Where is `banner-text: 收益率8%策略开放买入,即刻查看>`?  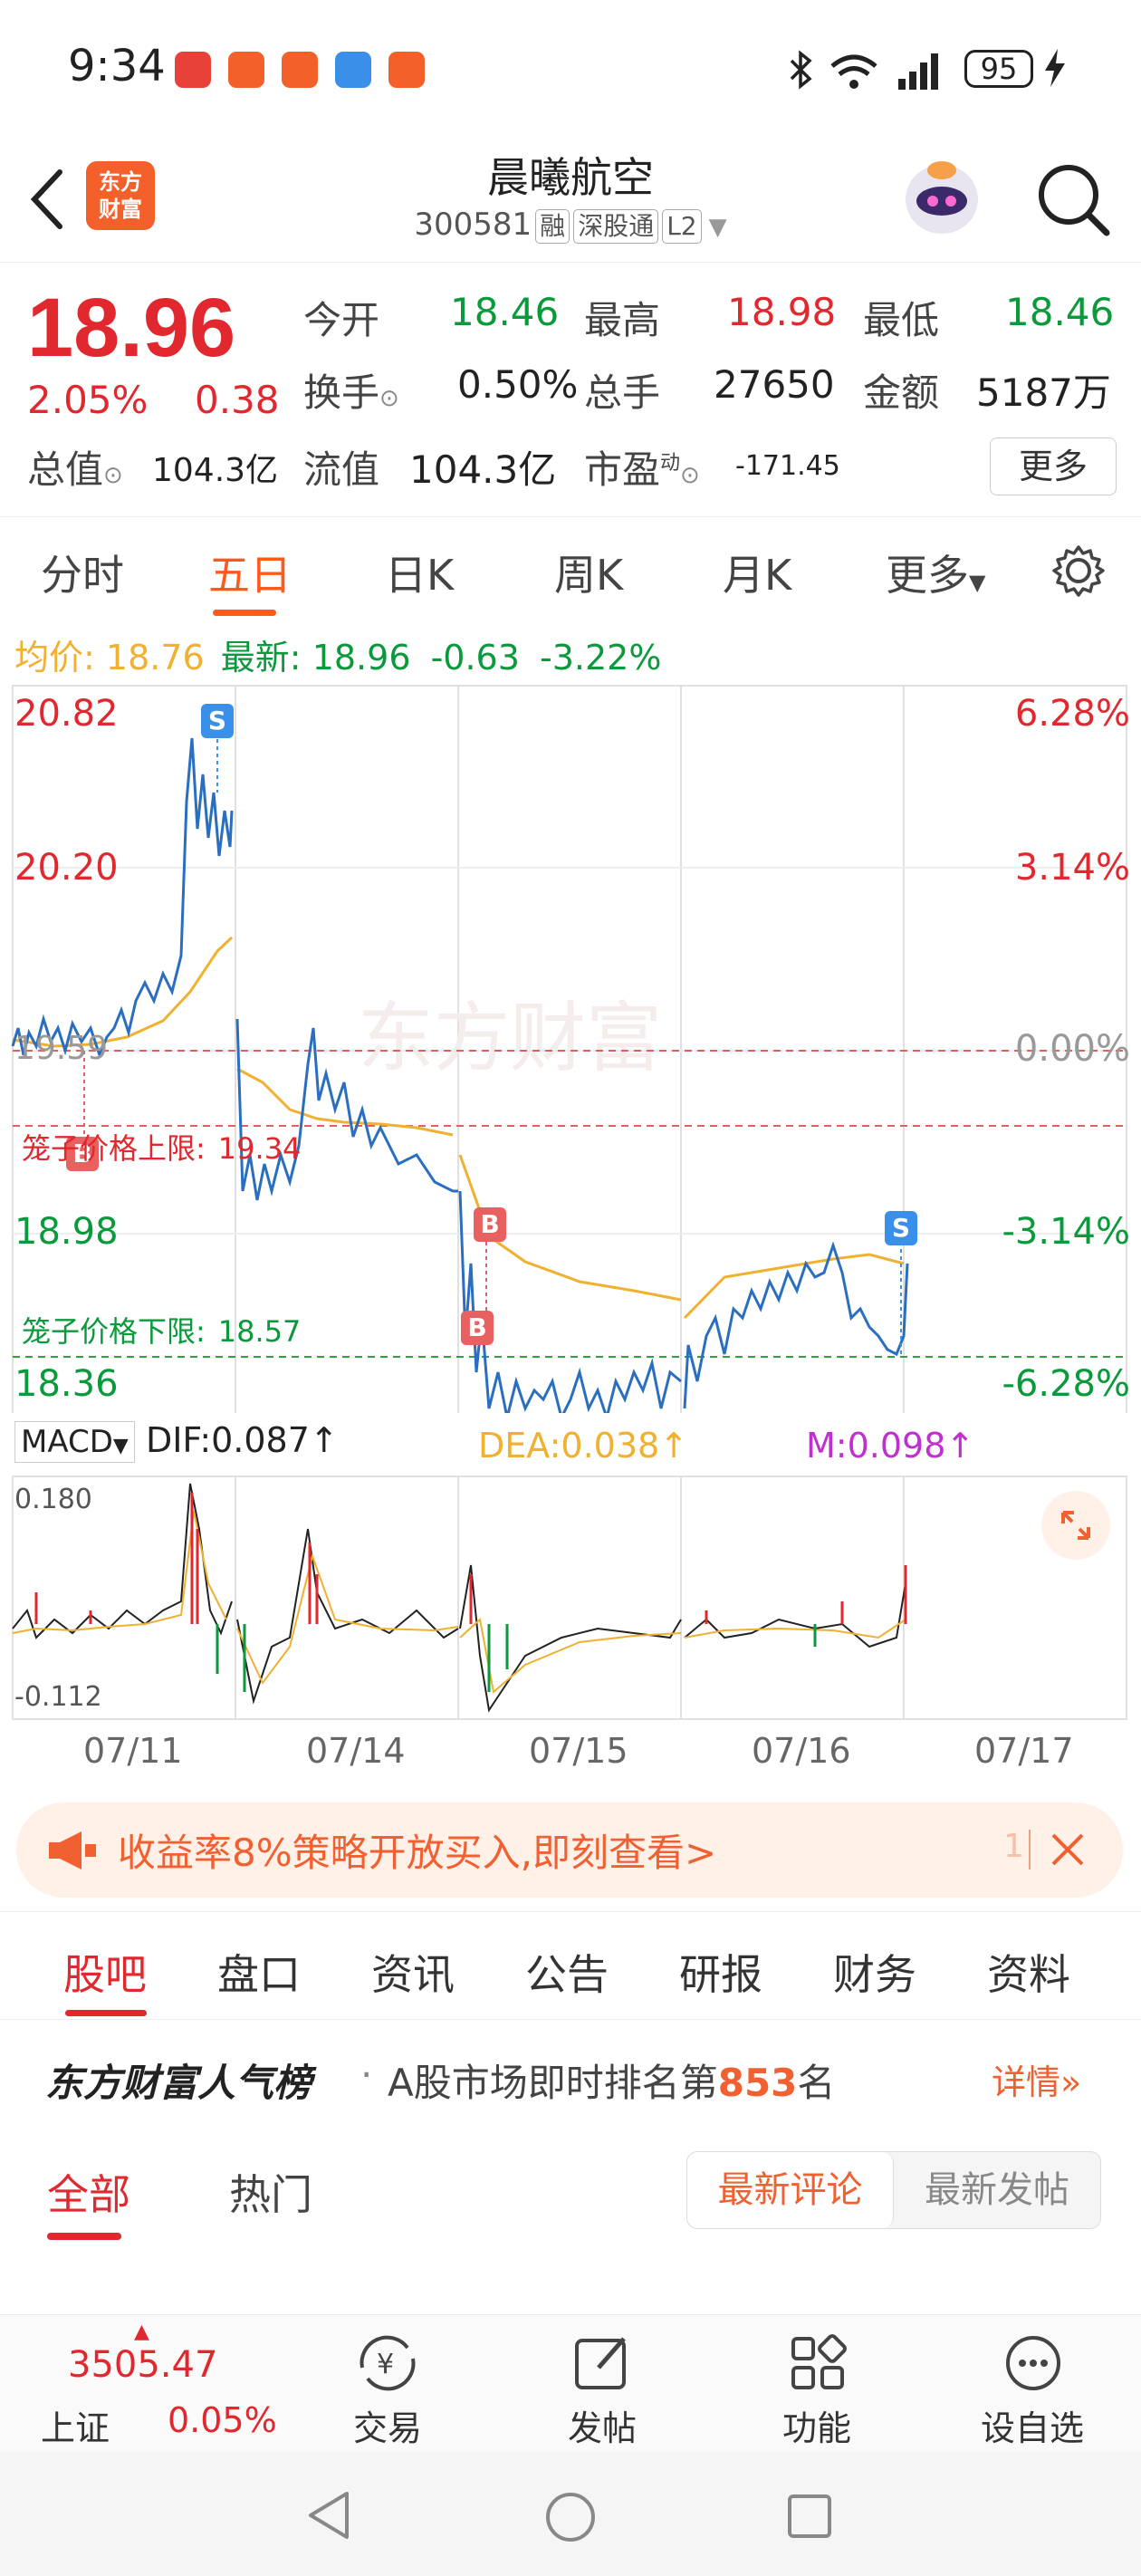 banner-text: 收益率8%策略开放买入,即刻查看> is located at coordinates (418, 1853).